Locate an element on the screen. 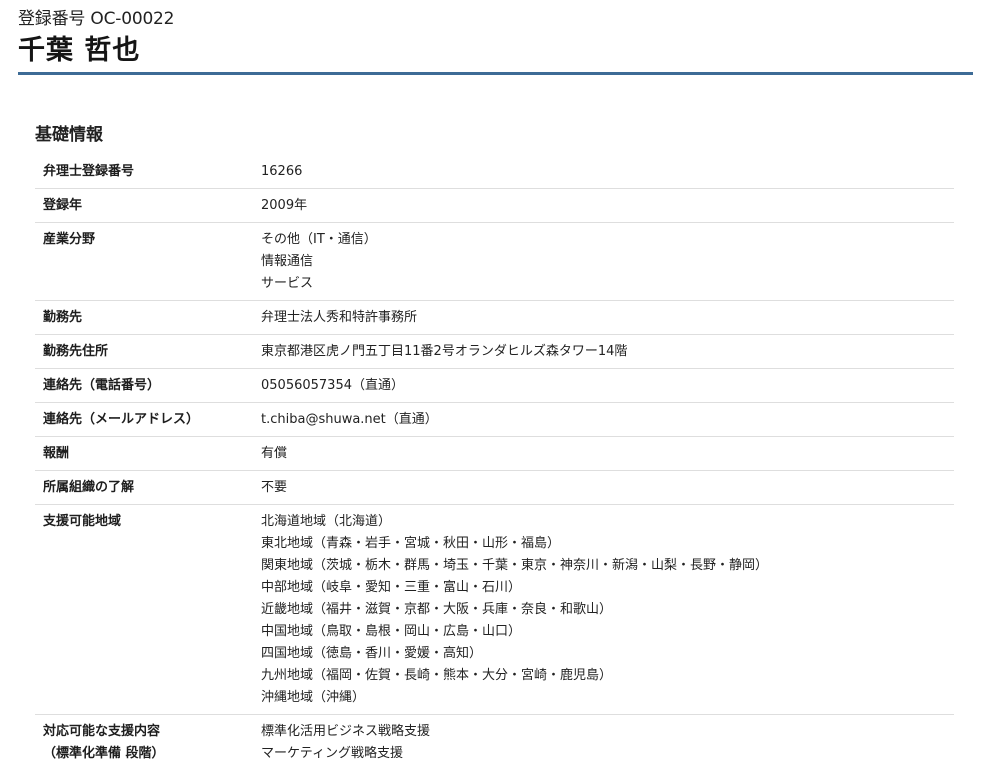 The width and height of the screenshot is (983, 778). row-value: 有償 is located at coordinates (607, 453).